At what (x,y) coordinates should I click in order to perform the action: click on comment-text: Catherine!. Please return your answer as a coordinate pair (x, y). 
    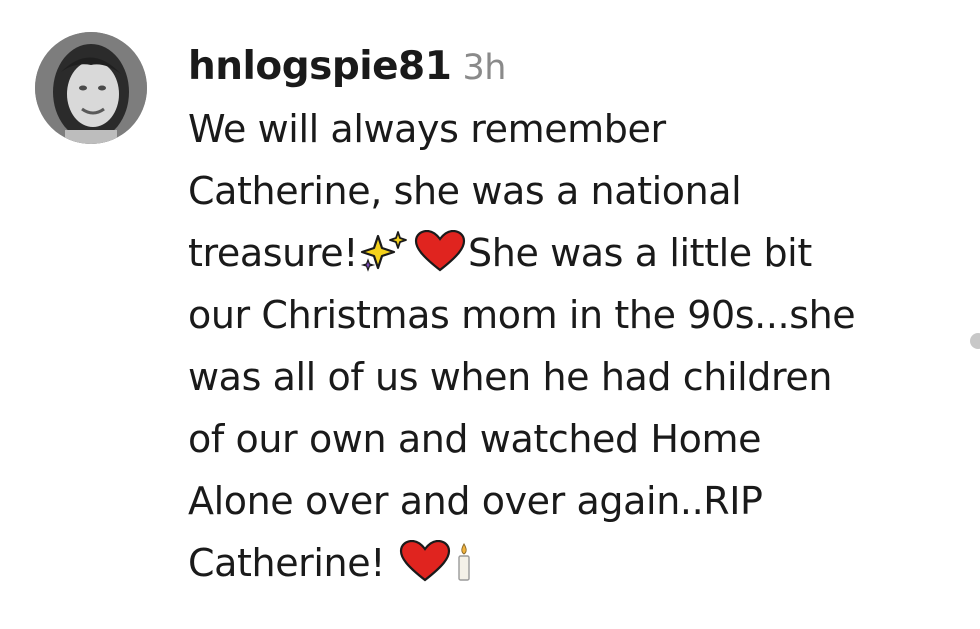
    Looking at the image, I should click on (287, 563).